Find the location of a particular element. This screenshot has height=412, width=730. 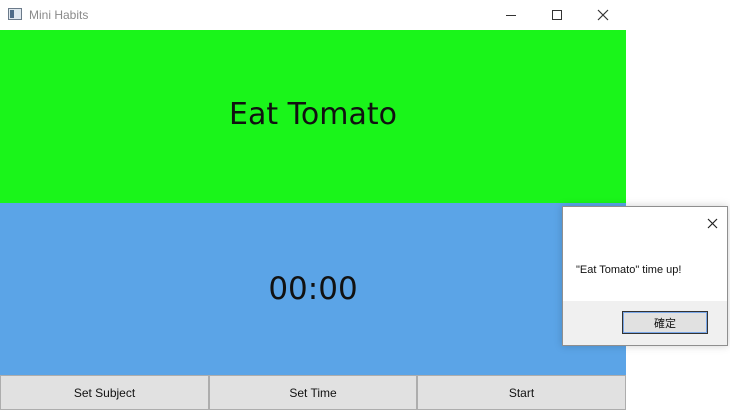

set-subject-button: Set Subject is located at coordinates (104, 392).